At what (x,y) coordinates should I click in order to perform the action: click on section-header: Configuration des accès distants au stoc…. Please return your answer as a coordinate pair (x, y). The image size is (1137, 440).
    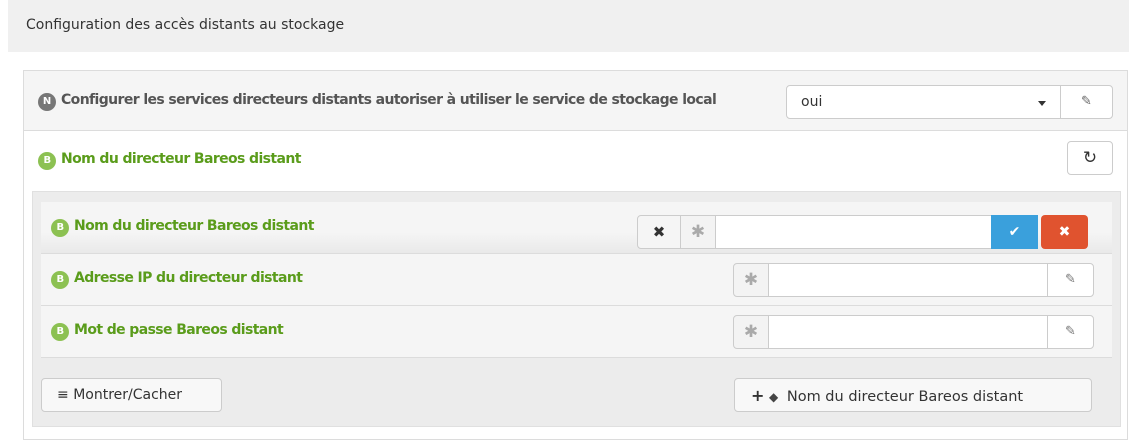
    Looking at the image, I should click on (568, 26).